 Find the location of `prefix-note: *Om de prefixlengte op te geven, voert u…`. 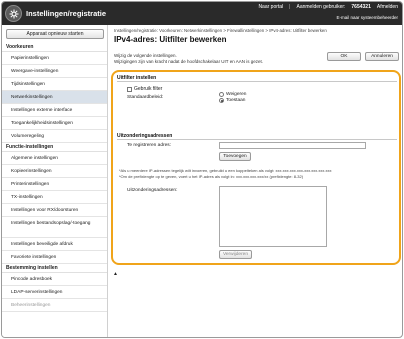

prefix-note: *Om de prefixlengte op te geven, voert u… is located at coordinates (211, 176).